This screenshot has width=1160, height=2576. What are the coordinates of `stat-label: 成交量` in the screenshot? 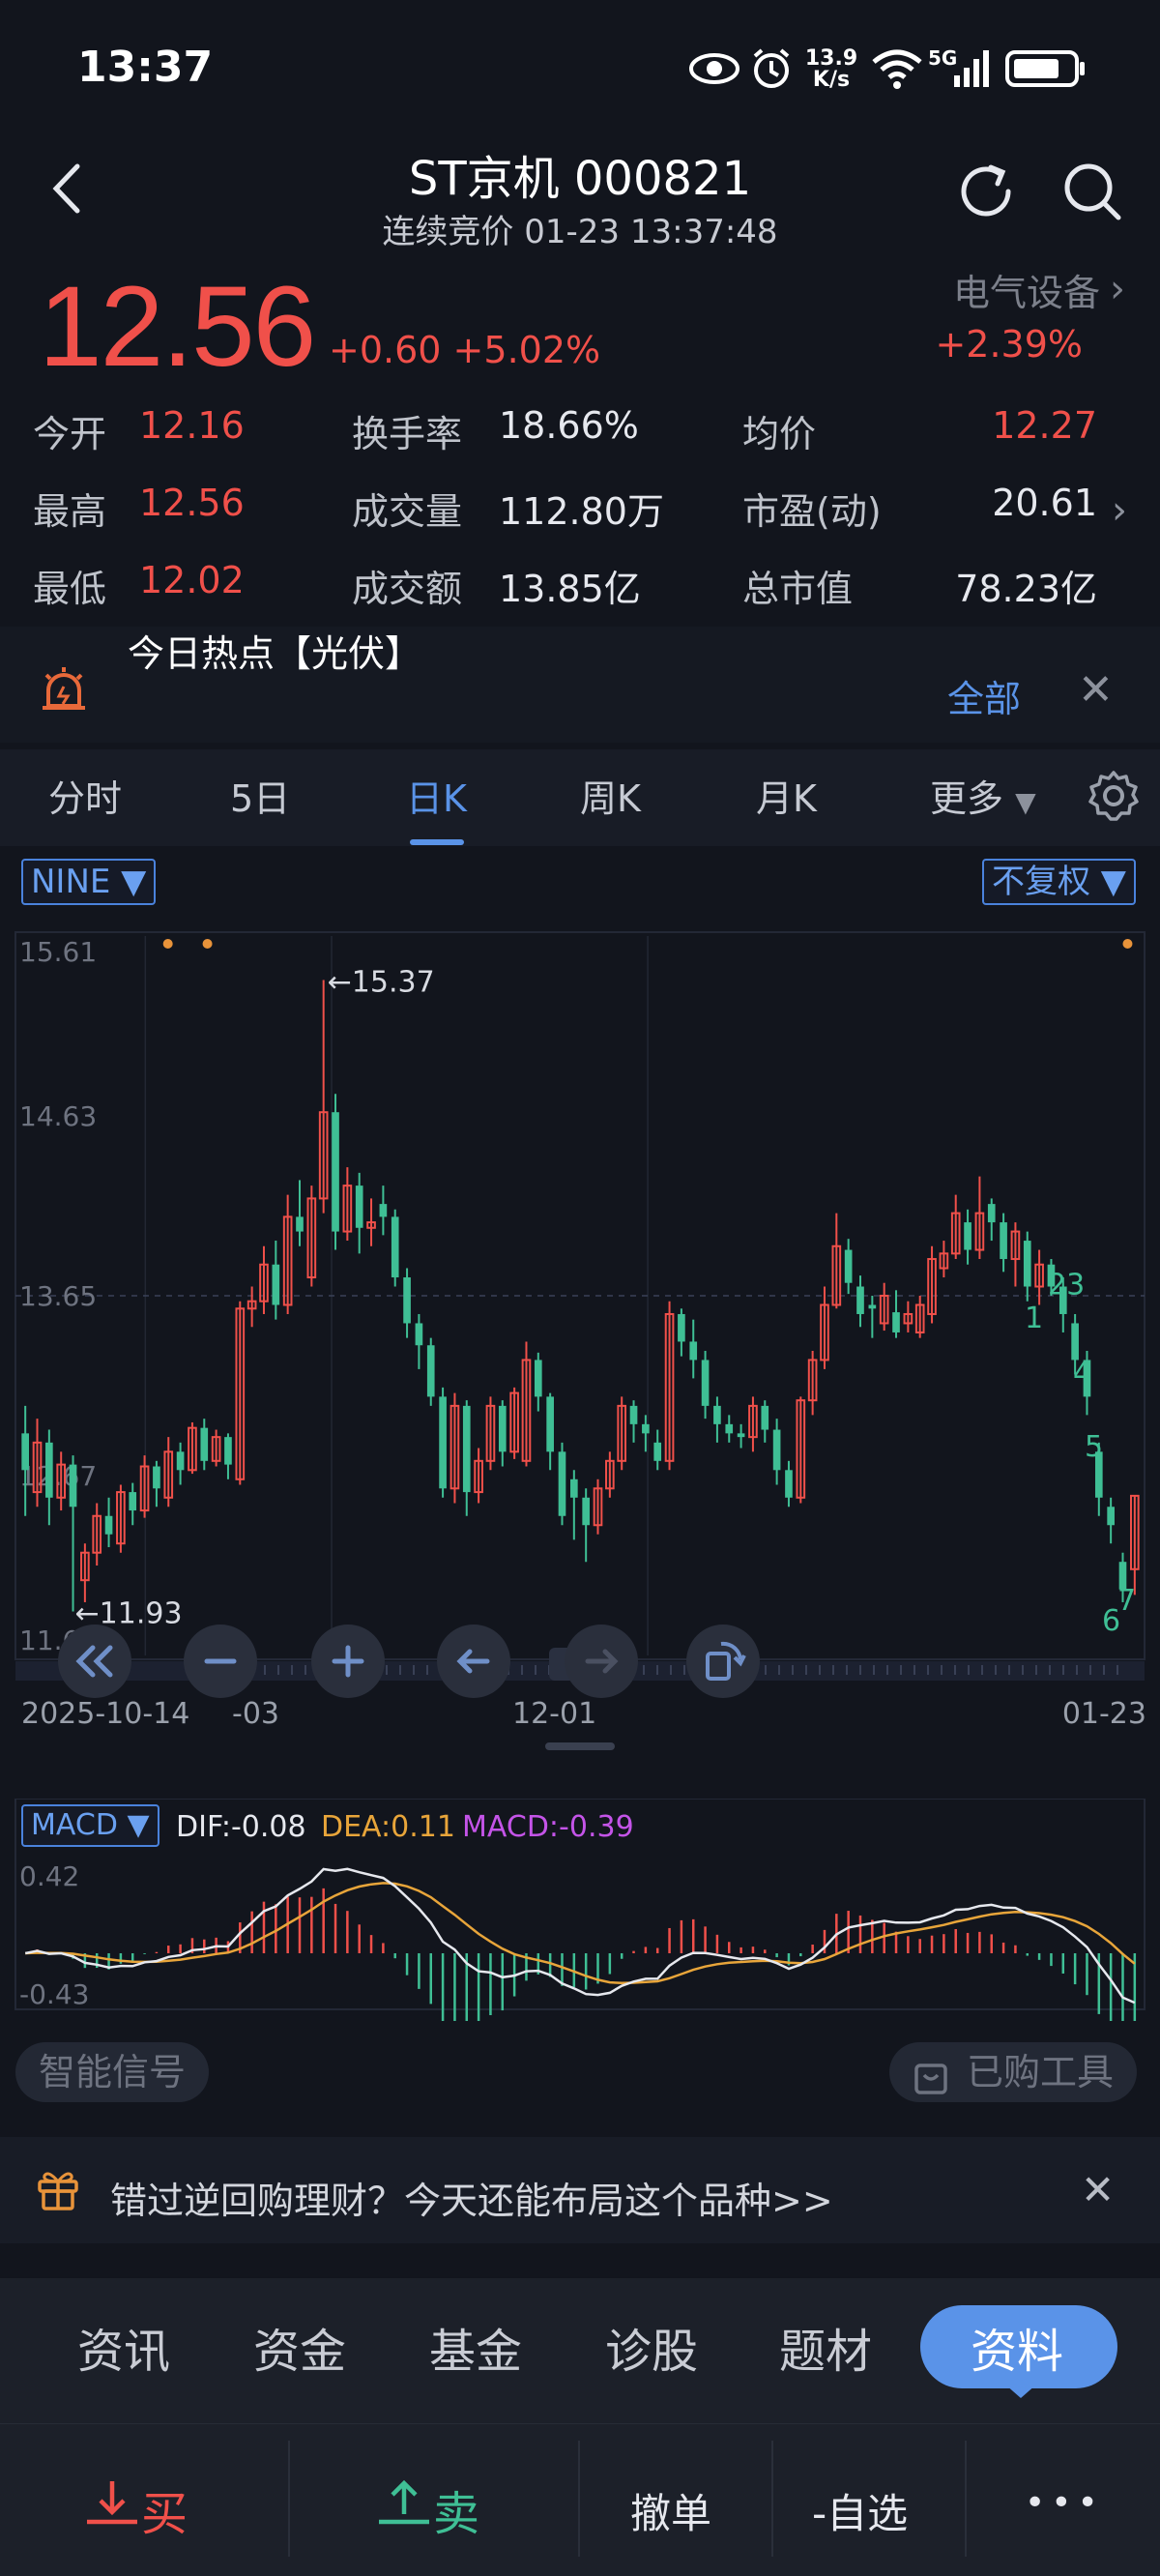 It's located at (407, 511).